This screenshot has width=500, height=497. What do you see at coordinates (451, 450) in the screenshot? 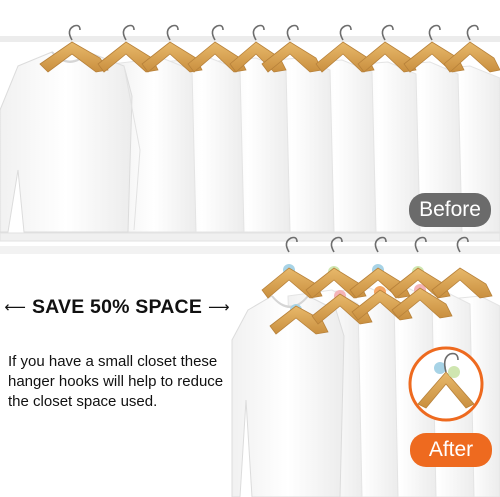
I see `after-badge: After` at bounding box center [451, 450].